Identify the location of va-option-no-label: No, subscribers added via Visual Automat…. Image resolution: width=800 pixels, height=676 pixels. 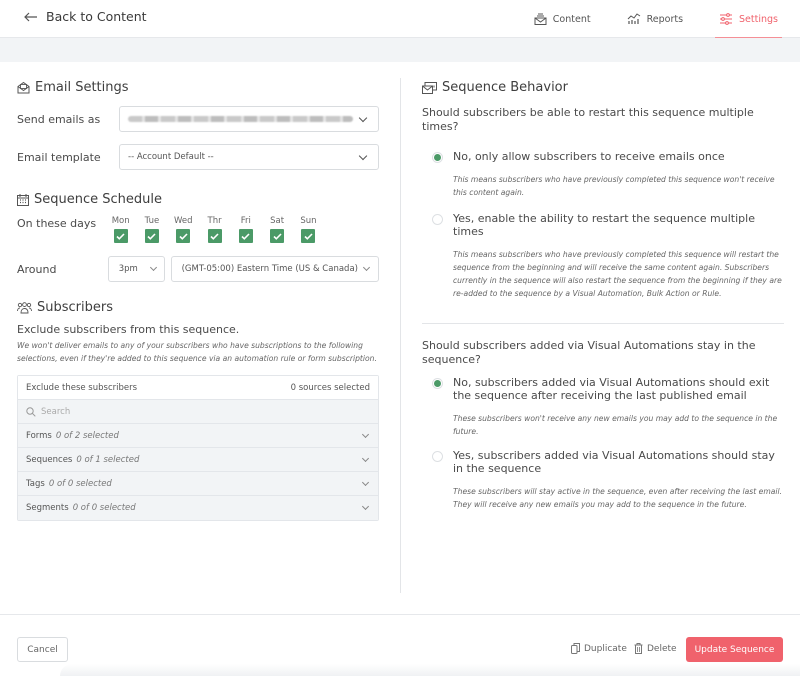
(611, 389).